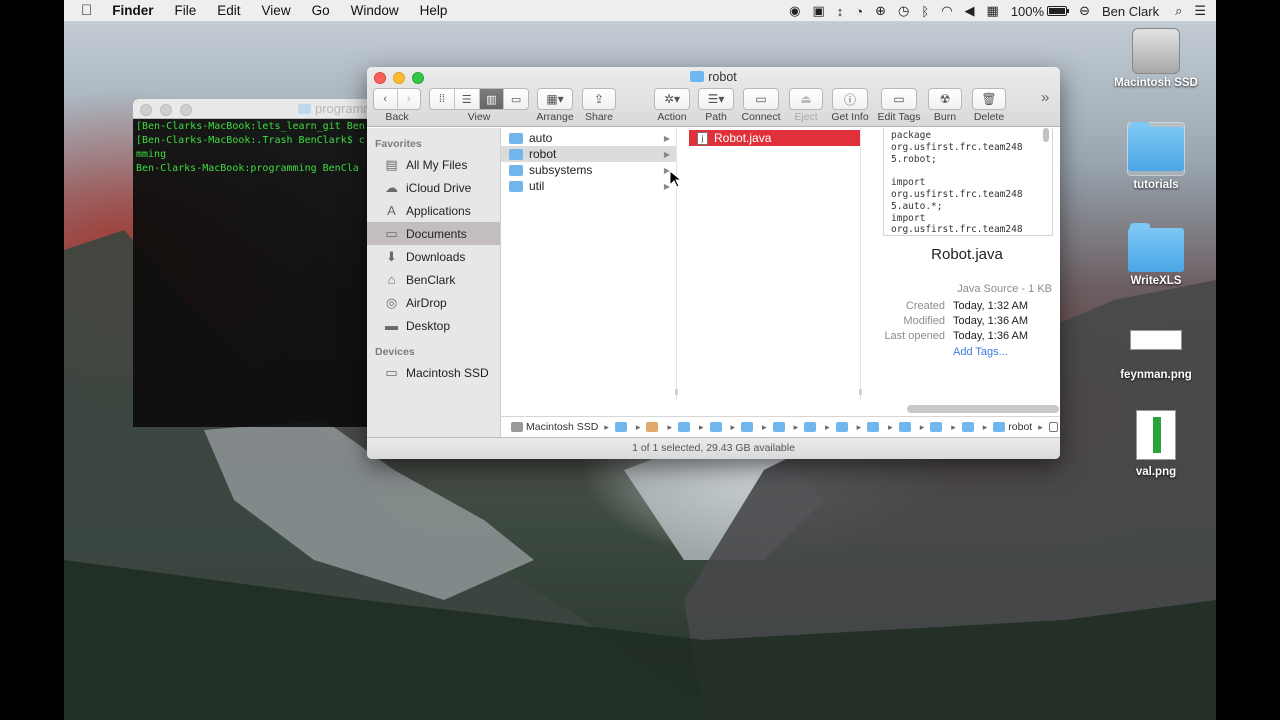 The height and width of the screenshot is (720, 1280). Describe the element at coordinates (599, 99) in the screenshot. I see `share-button: ⇪` at that location.